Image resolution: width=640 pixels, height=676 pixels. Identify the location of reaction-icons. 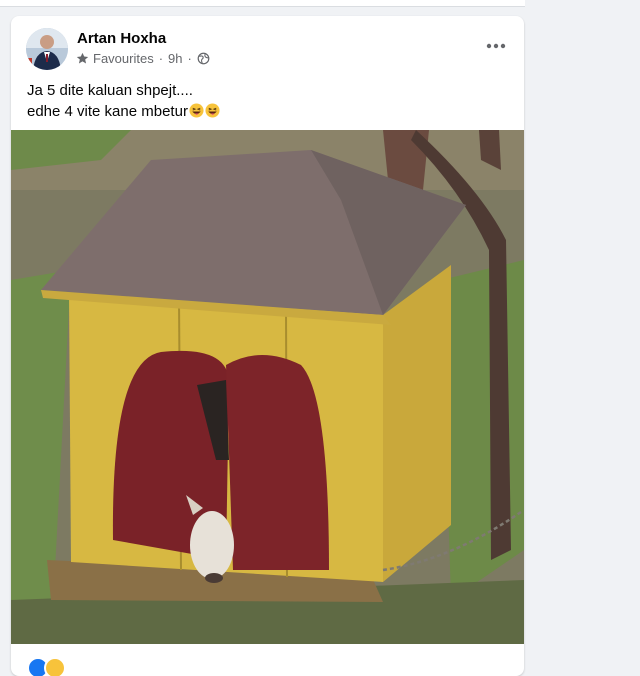
(46, 666).